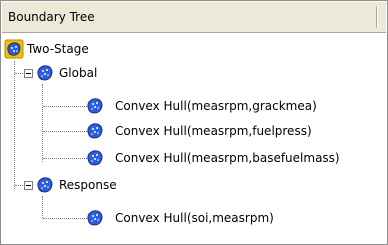 Image resolution: width=388 pixels, height=245 pixels. What do you see at coordinates (194, 49) in the screenshot?
I see `tree-node-two-stage: Two-Stage` at bounding box center [194, 49].